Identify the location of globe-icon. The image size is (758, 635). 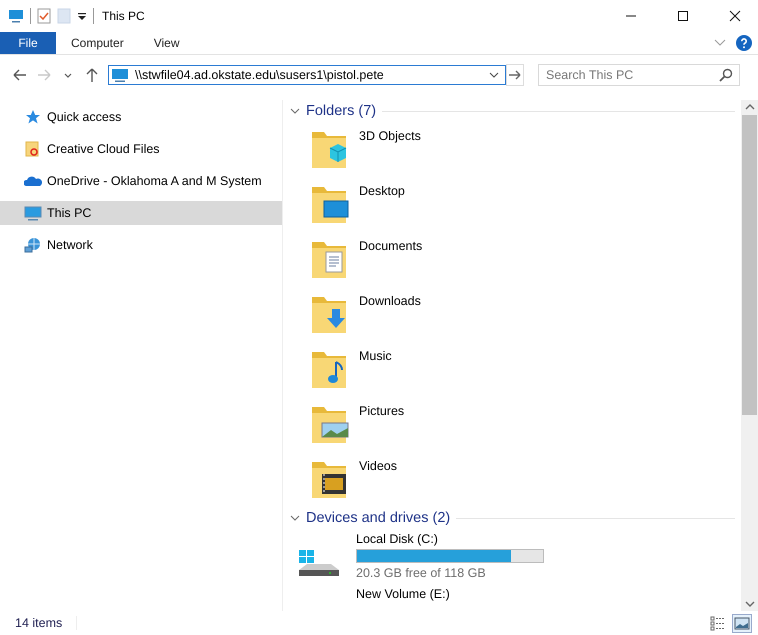
(33, 245).